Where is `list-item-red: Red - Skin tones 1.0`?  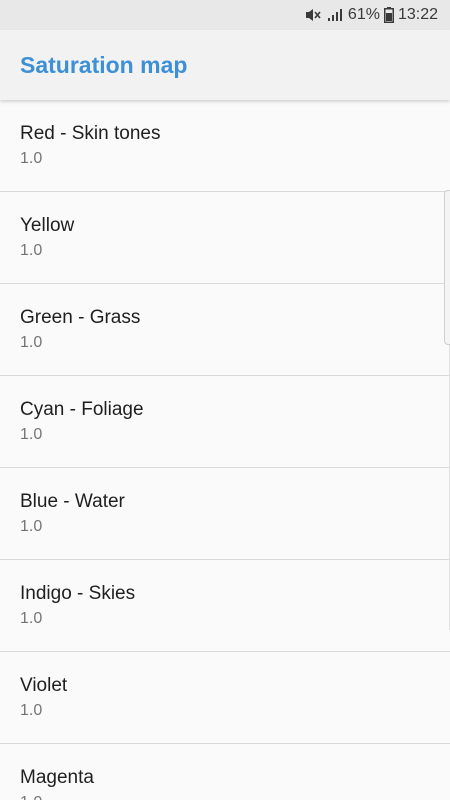
list-item-red: Red - Skin tones 1.0 is located at coordinates (225, 146).